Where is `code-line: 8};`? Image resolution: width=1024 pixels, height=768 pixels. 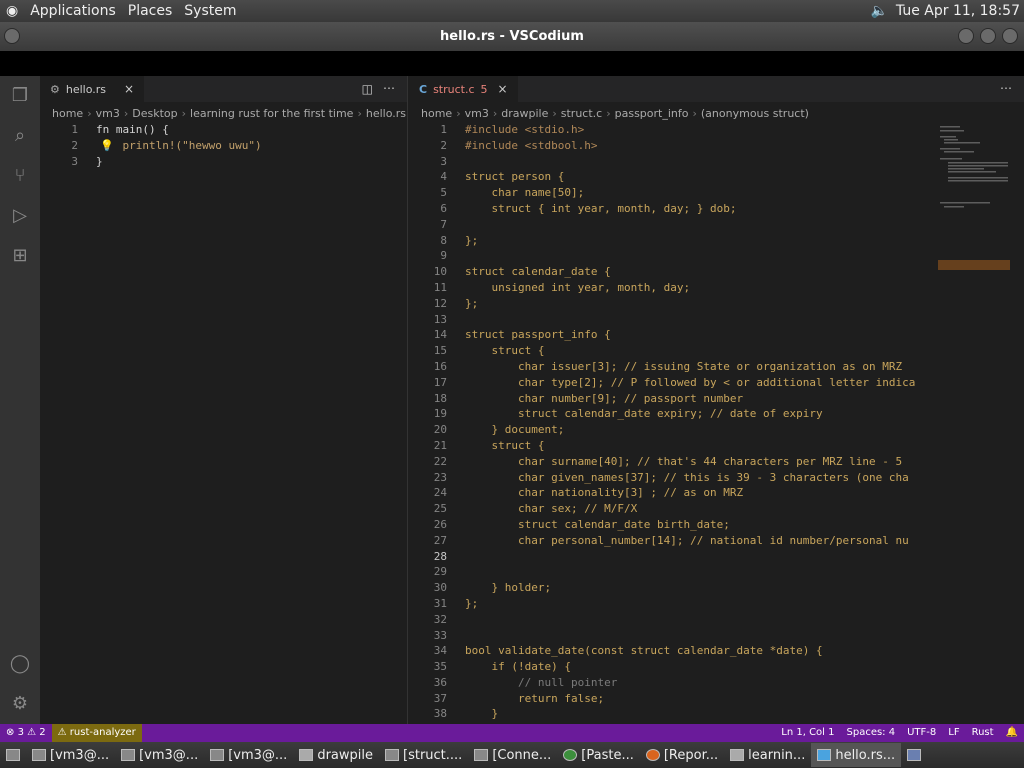 code-line: 8}; is located at coordinates (459, 240).